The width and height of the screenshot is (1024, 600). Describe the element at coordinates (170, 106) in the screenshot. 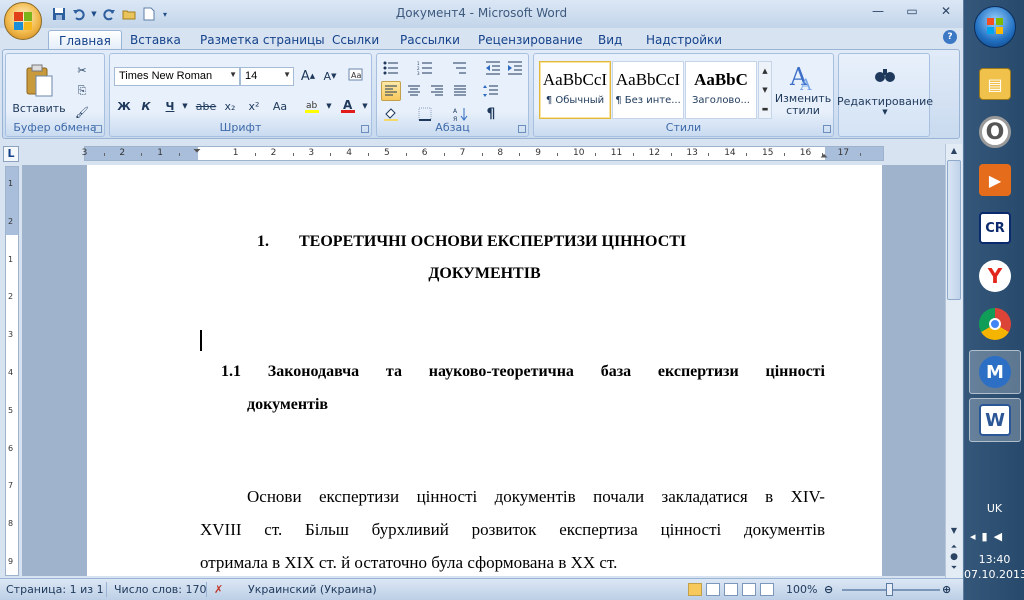

I see `underline-button: Ч` at that location.